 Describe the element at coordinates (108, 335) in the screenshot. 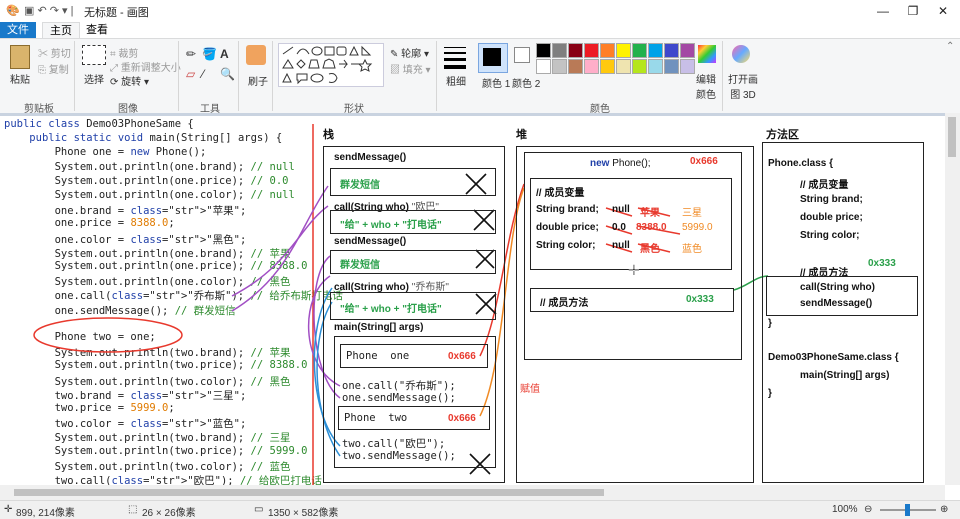

I see `highlight-ellipse` at that location.